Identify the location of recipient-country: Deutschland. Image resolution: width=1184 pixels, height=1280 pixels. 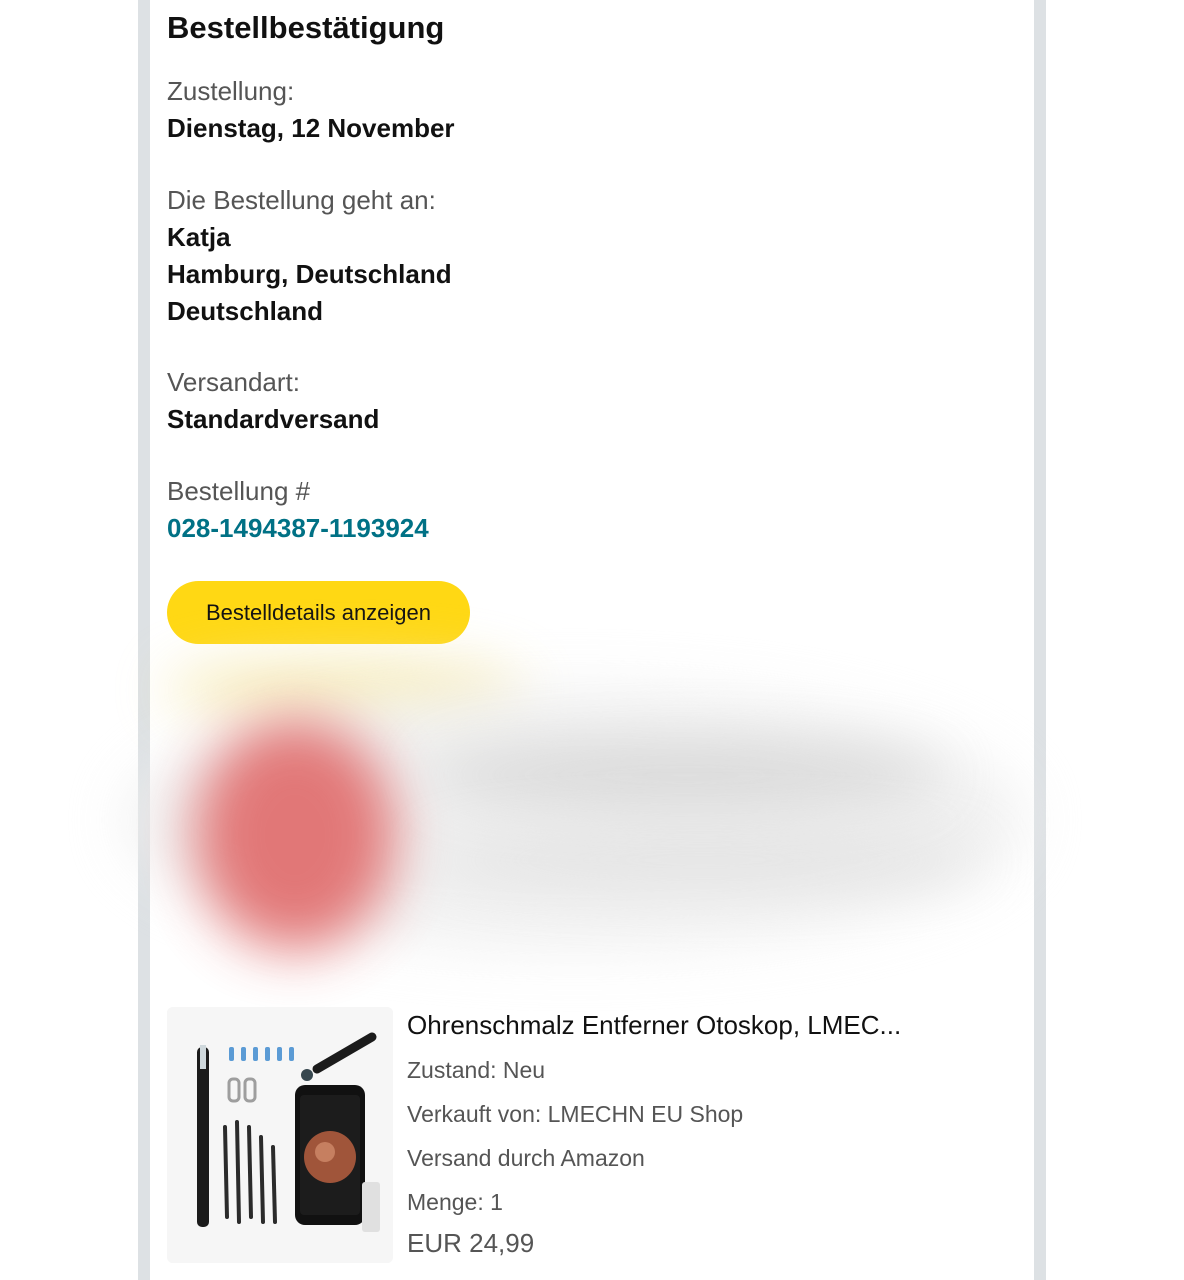
(245, 311).